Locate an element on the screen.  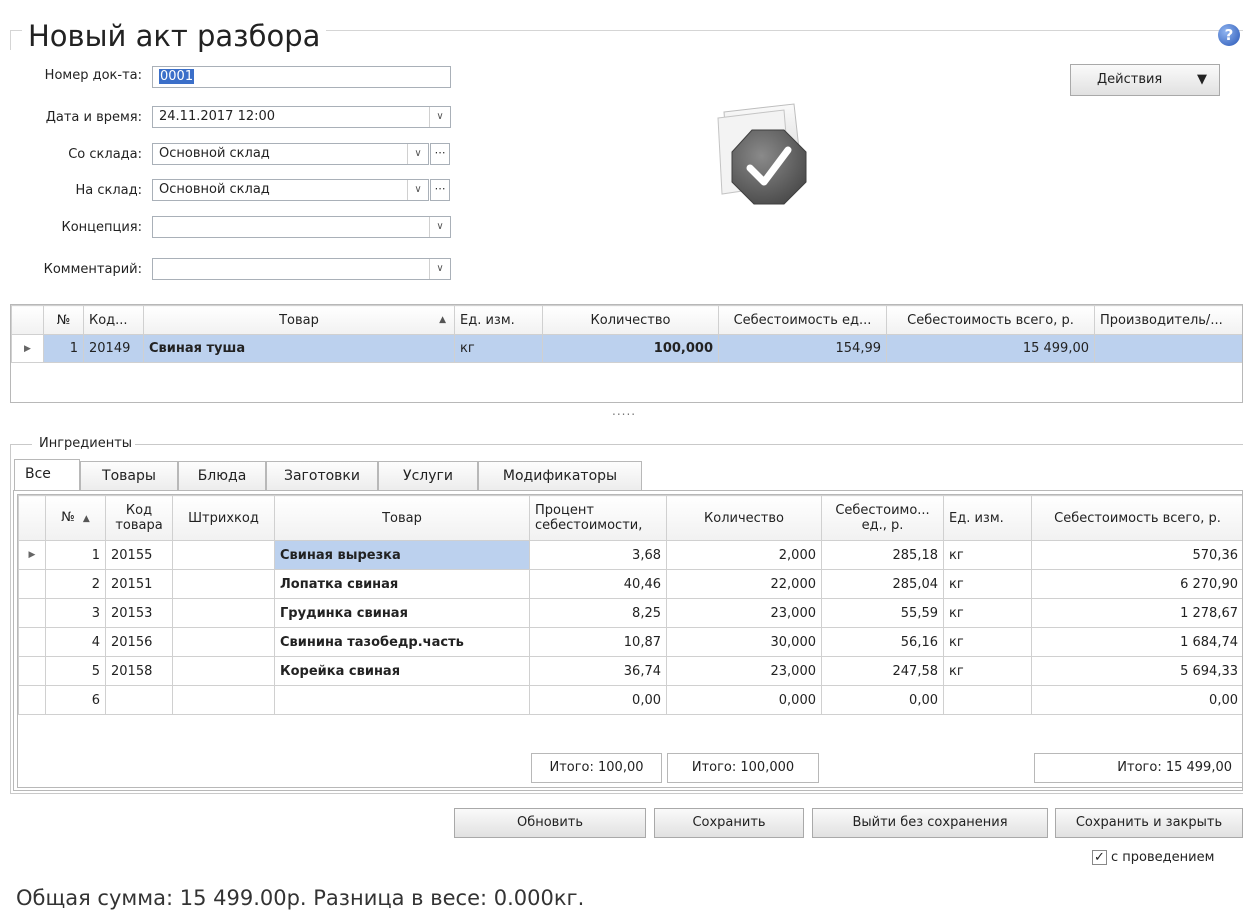
col-percent: Процент себестоимости, is located at coordinates (598, 518).